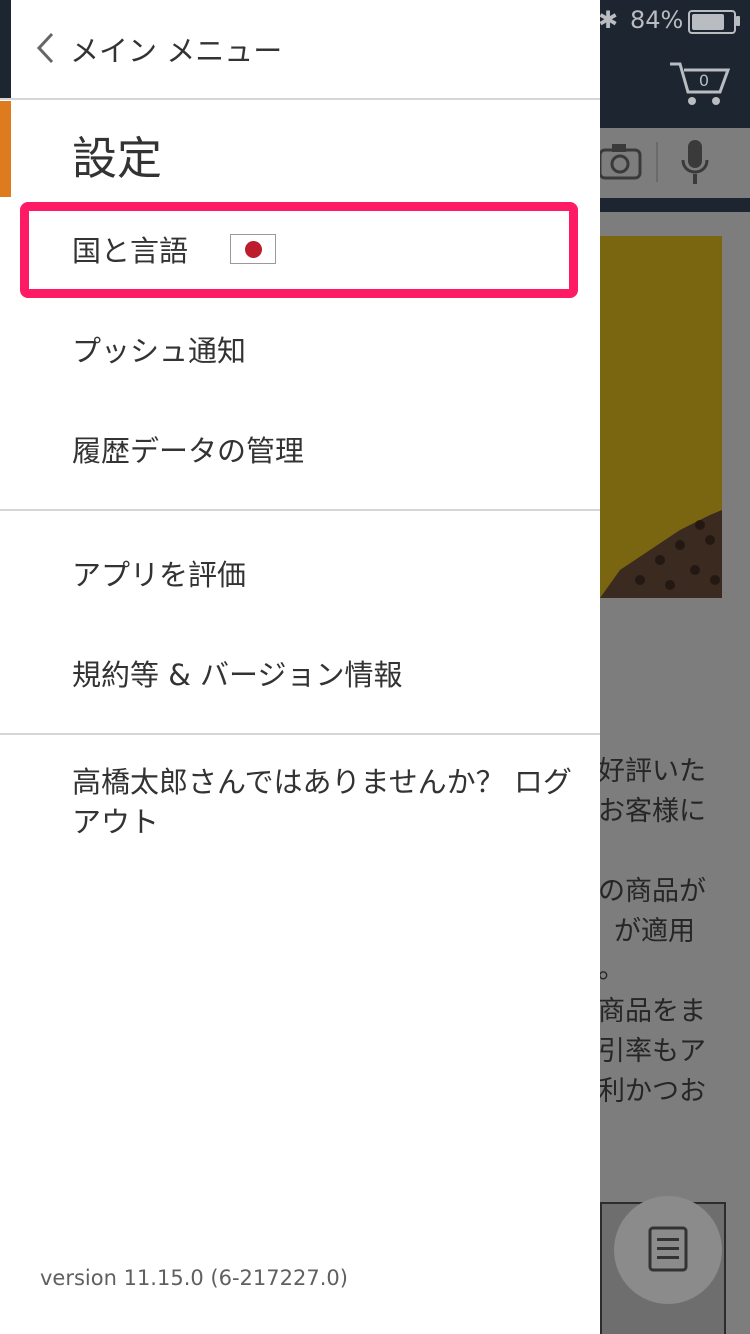 This screenshot has width=750, height=1334. What do you see at coordinates (159, 351) in the screenshot?
I see `menu-item-label: プッシュ通知` at bounding box center [159, 351].